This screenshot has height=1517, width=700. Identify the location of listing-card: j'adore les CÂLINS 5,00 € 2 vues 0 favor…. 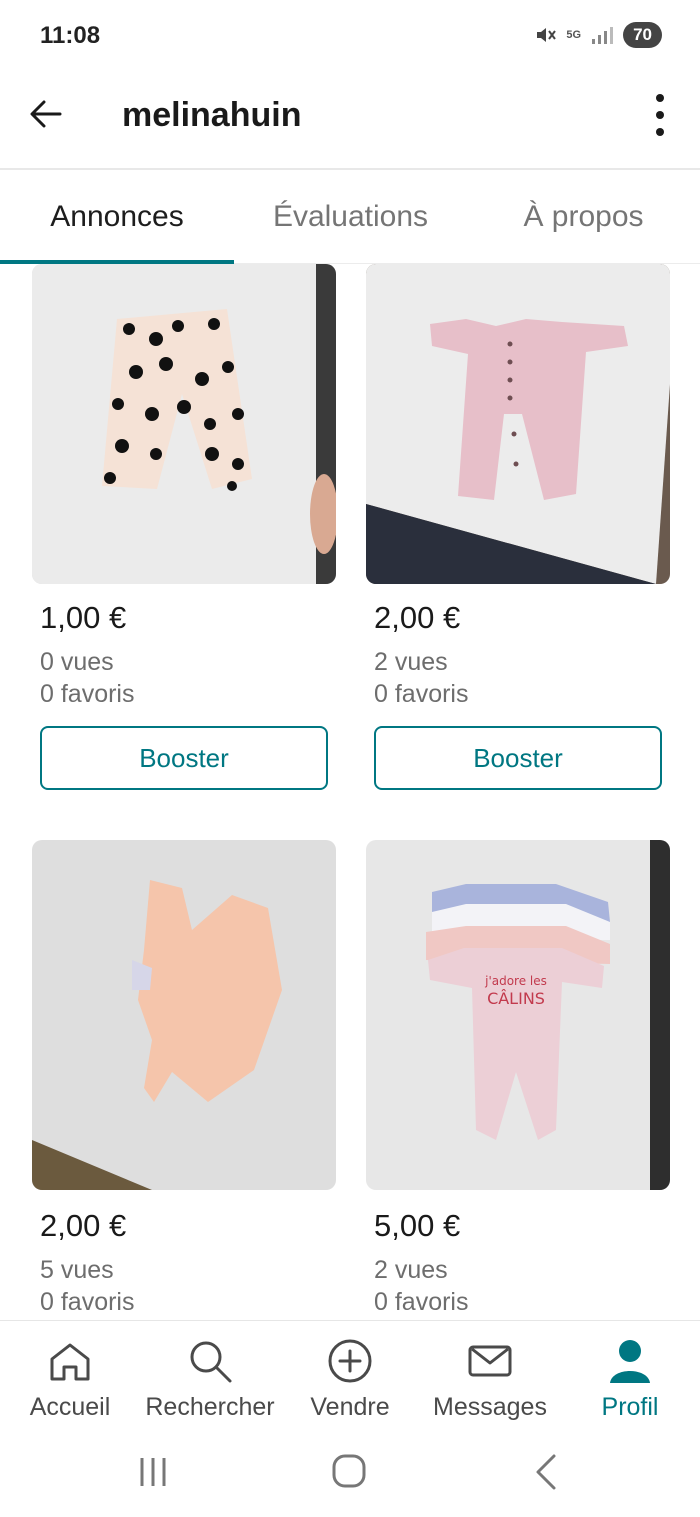
(518, 1080).